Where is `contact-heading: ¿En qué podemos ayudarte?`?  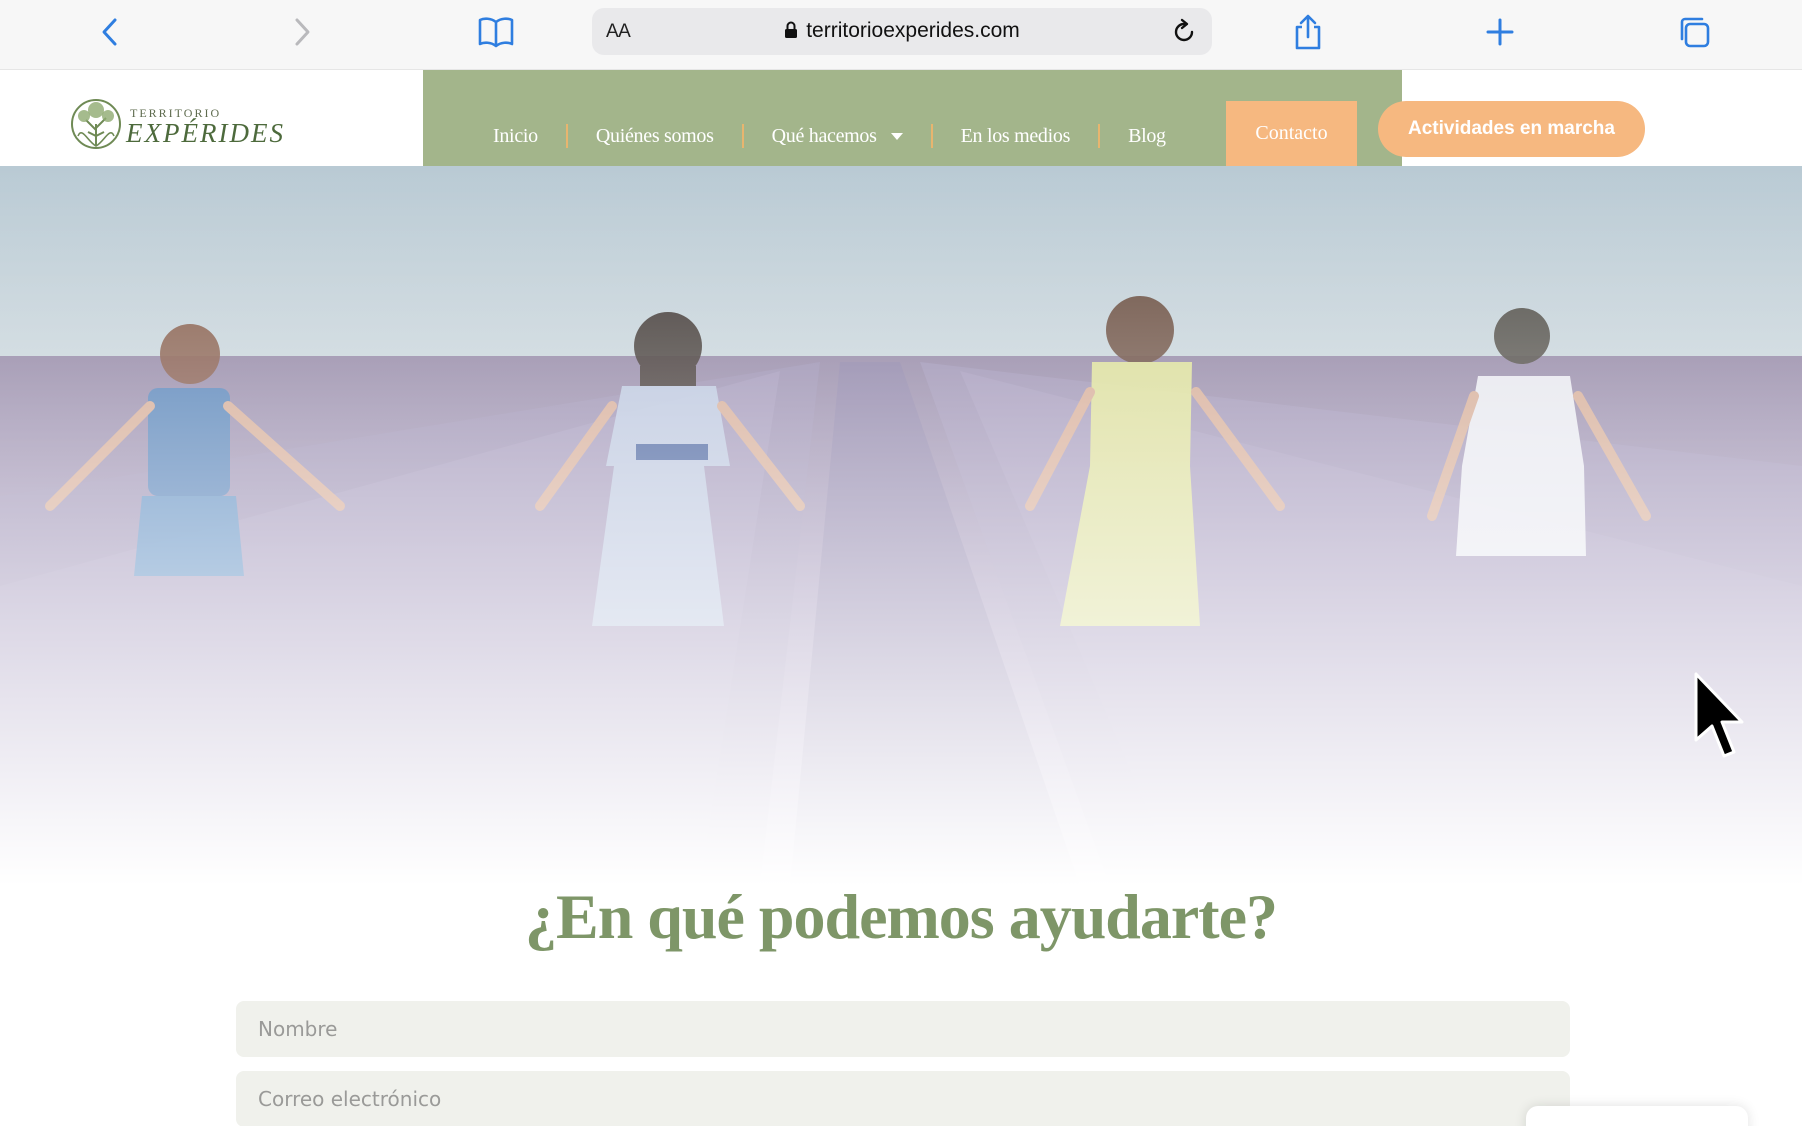 contact-heading: ¿En qué podemos ayudarte? is located at coordinates (901, 916).